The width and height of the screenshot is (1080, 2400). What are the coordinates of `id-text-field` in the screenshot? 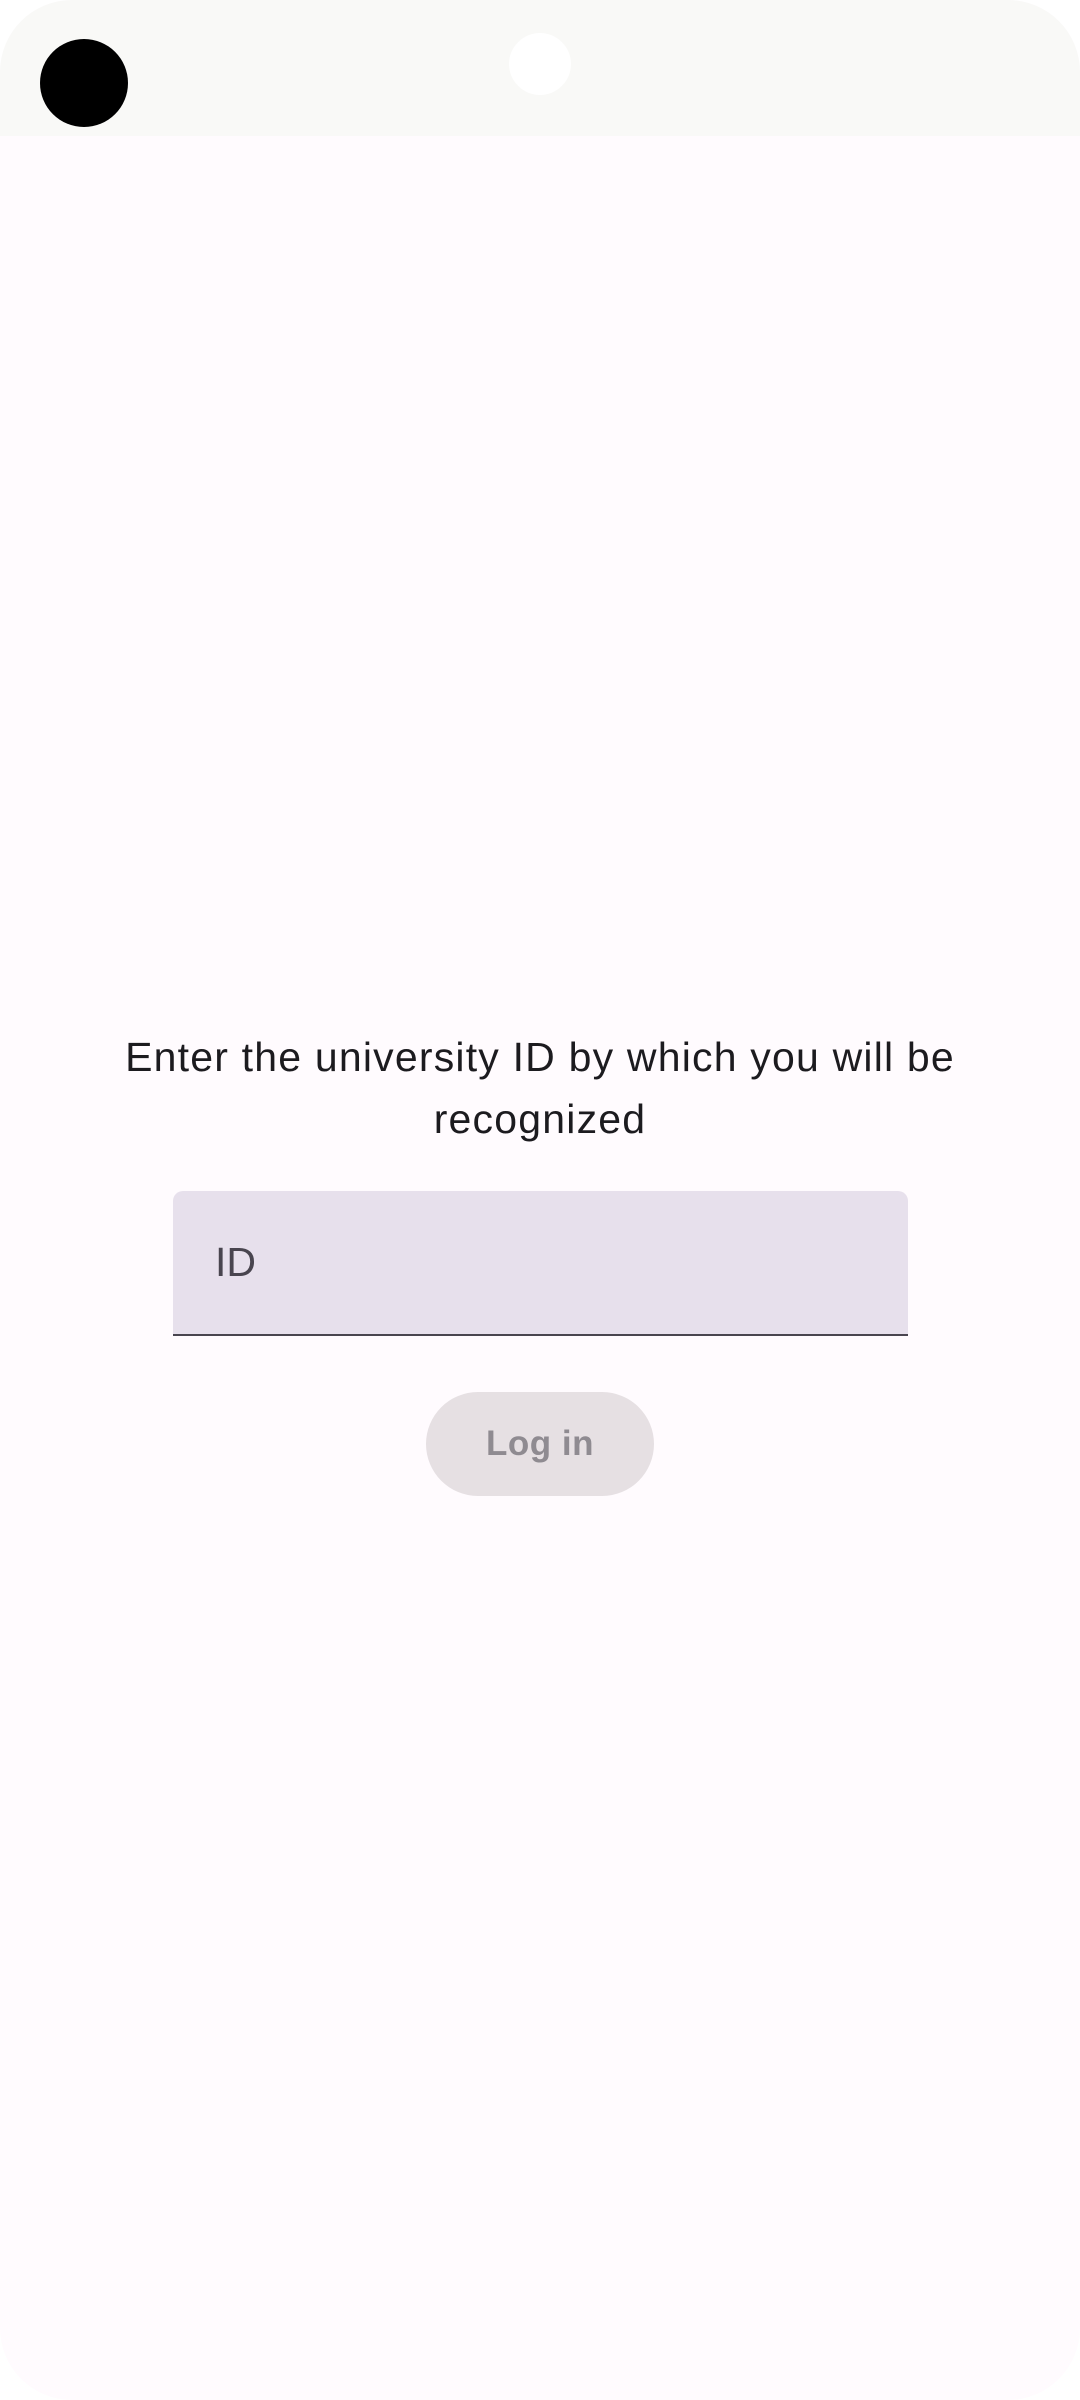 It's located at (540, 1263).